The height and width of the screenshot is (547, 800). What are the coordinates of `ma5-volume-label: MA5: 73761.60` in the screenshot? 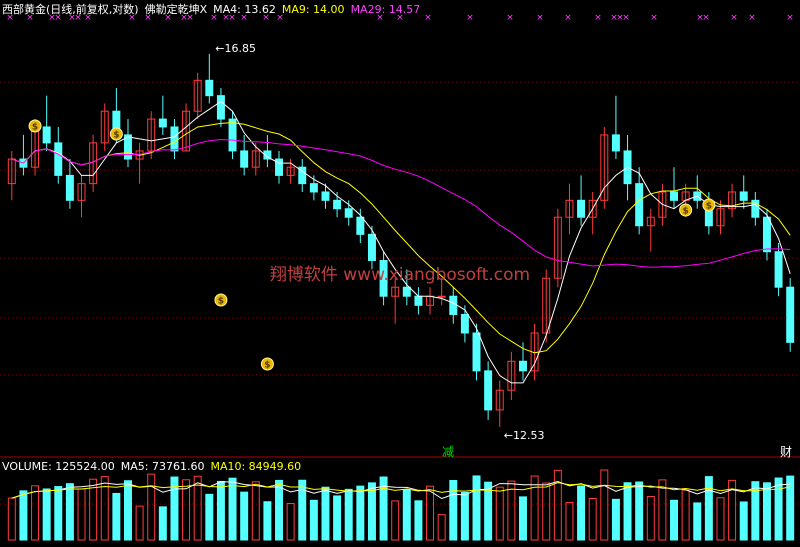 It's located at (162, 466).